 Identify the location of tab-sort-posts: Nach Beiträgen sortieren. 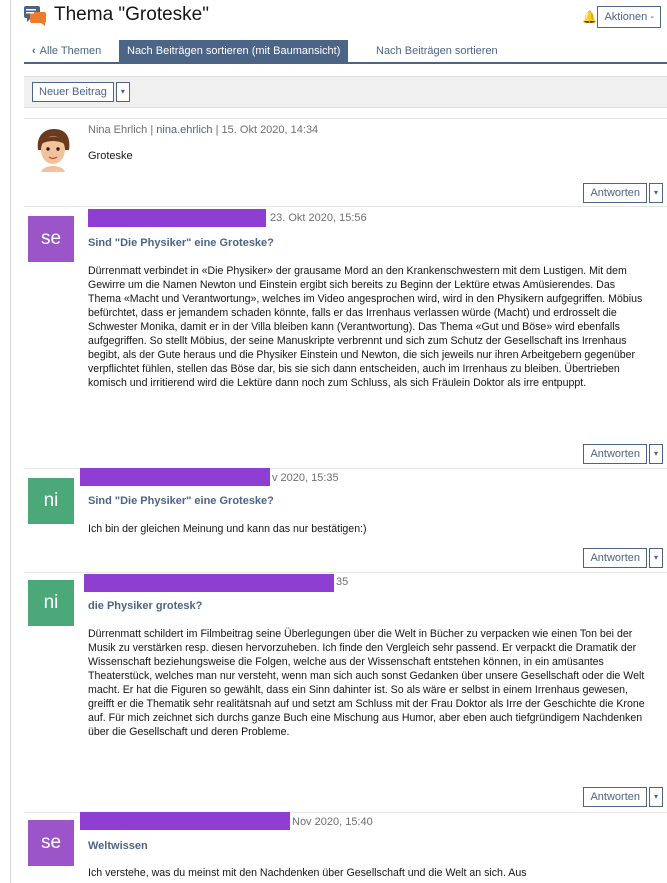
(437, 51).